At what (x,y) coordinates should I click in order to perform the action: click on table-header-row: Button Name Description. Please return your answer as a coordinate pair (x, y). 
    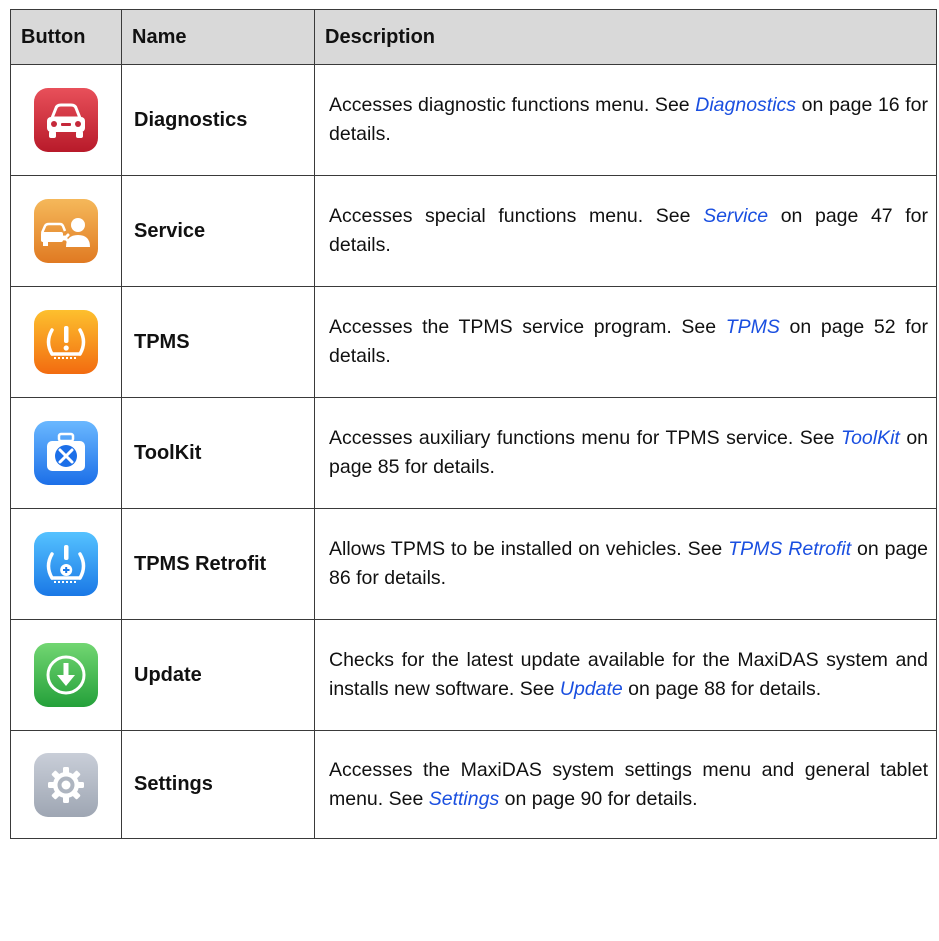
    Looking at the image, I should click on (473, 37).